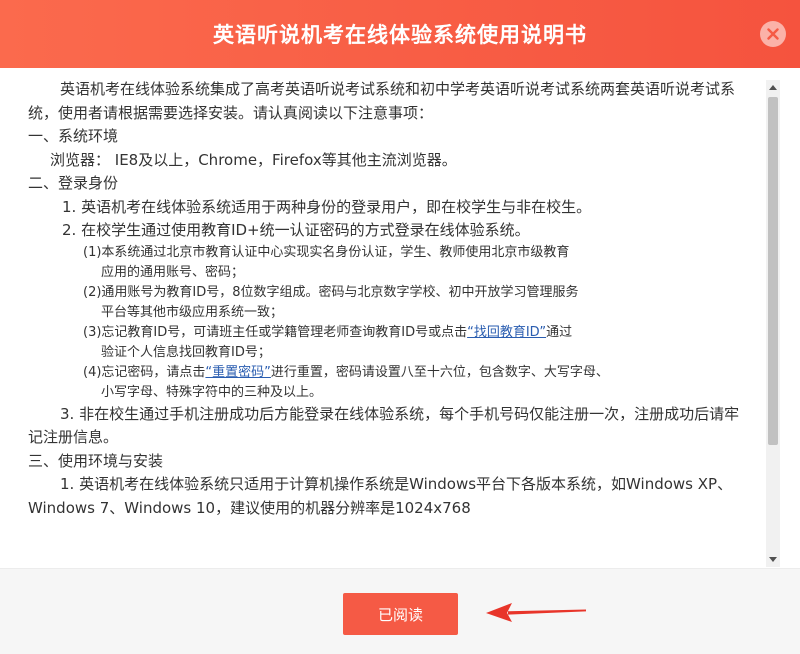  Describe the element at coordinates (506, 332) in the screenshot. I see `recover-education-id-link: “找回教育ID”` at that location.